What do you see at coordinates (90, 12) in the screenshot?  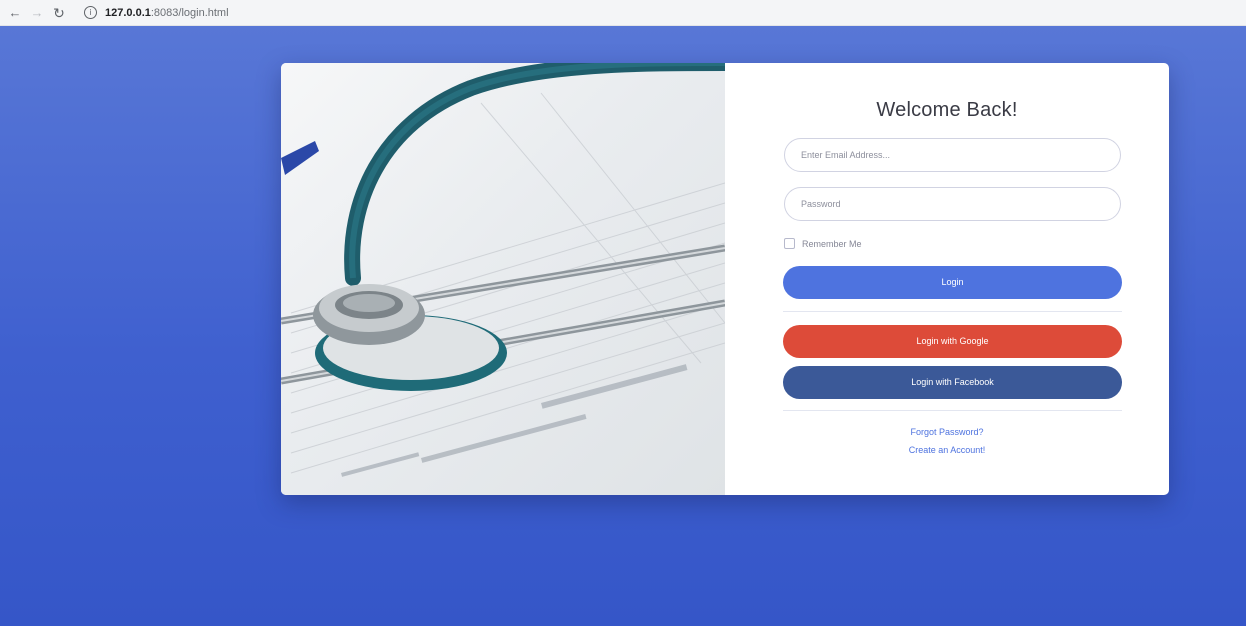 I see `info-icon: i` at bounding box center [90, 12].